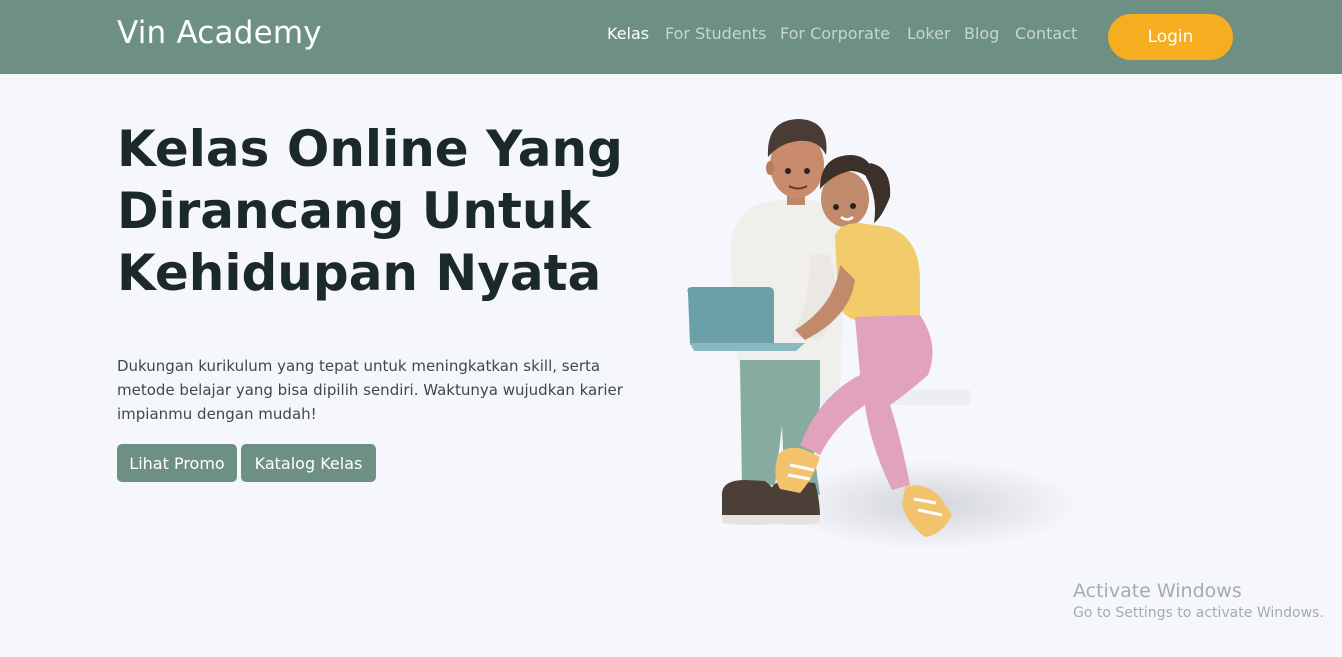 This screenshot has height=657, width=1342. What do you see at coordinates (1170, 37) in the screenshot?
I see `login-button: Login` at bounding box center [1170, 37].